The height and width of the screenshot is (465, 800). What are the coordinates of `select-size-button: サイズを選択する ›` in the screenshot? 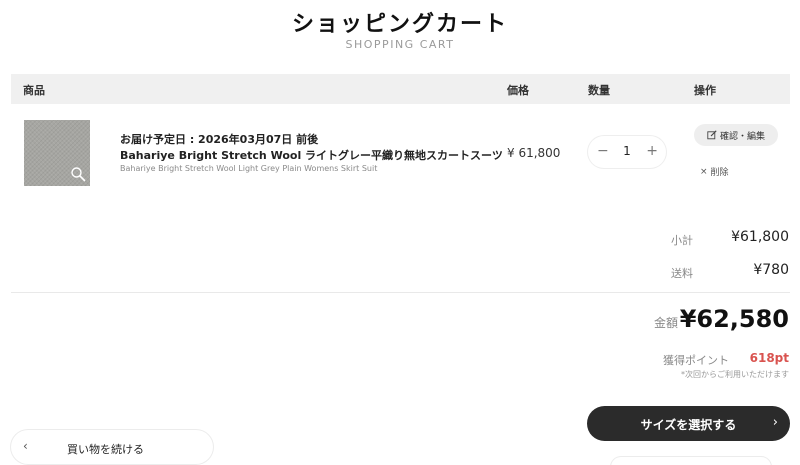 It's located at (688, 423).